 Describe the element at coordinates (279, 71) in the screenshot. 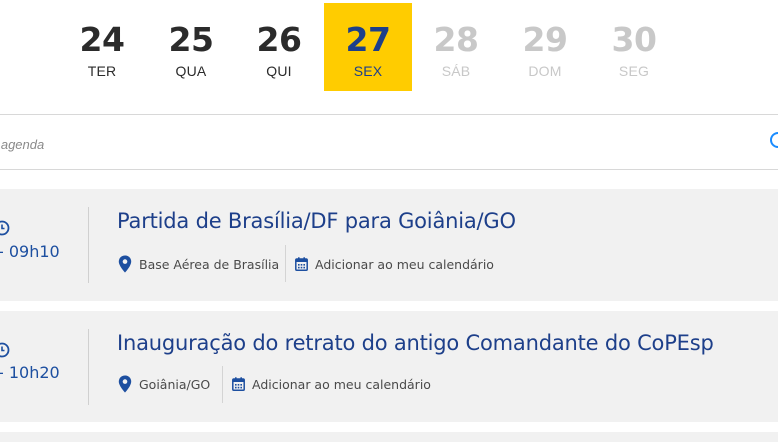

I see `day-weekday: QUI` at that location.